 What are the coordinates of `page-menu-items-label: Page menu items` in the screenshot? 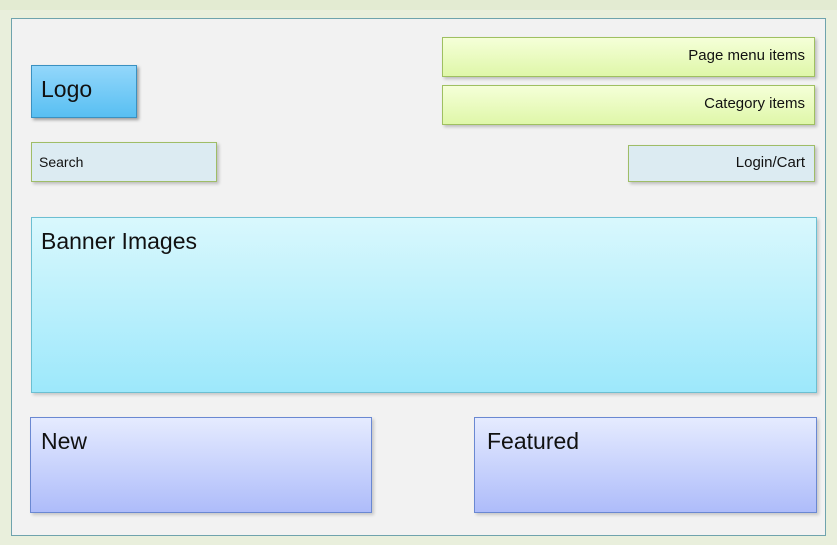 It's located at (746, 55).